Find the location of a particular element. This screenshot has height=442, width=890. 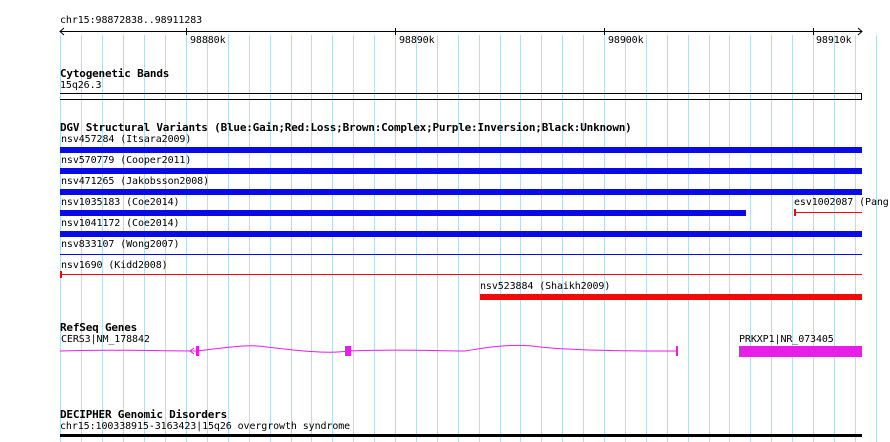

variant-label: nsv471265 (Jakobsson2008) is located at coordinates (135, 181).